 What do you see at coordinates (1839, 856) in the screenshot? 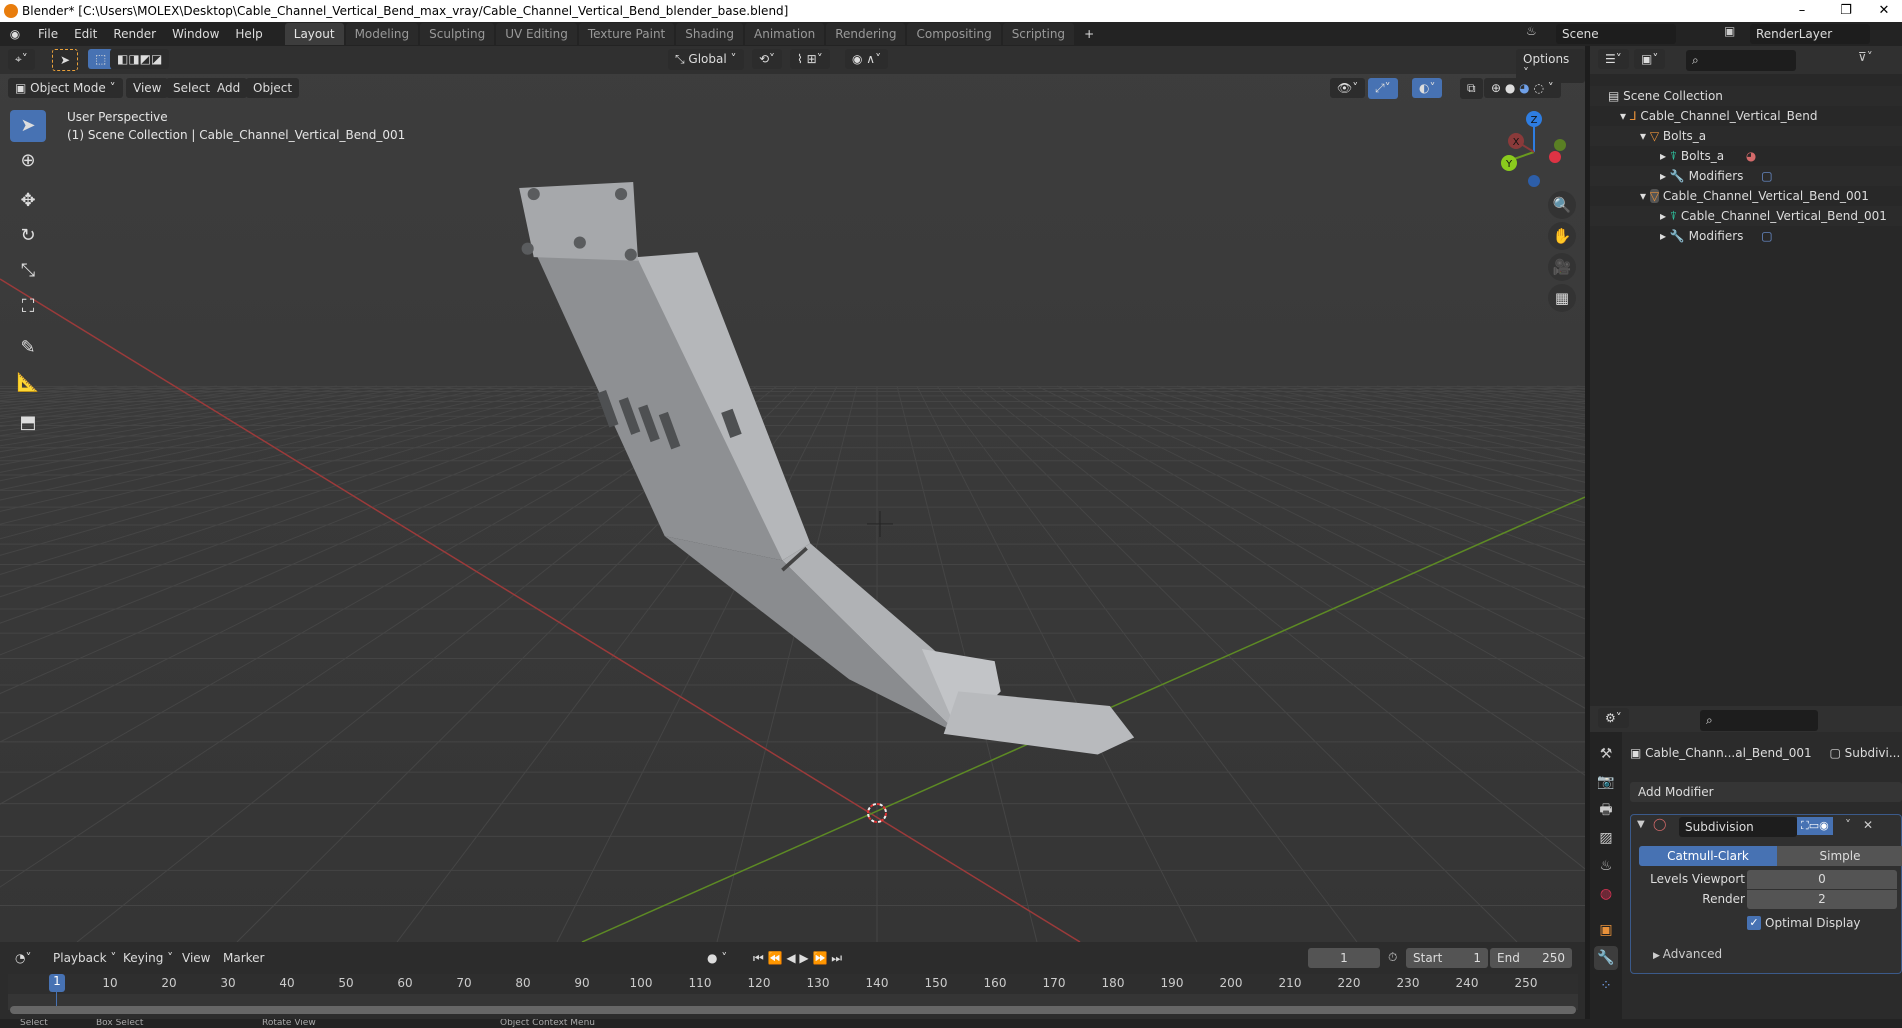
I see `simple-option: Simple` at bounding box center [1839, 856].